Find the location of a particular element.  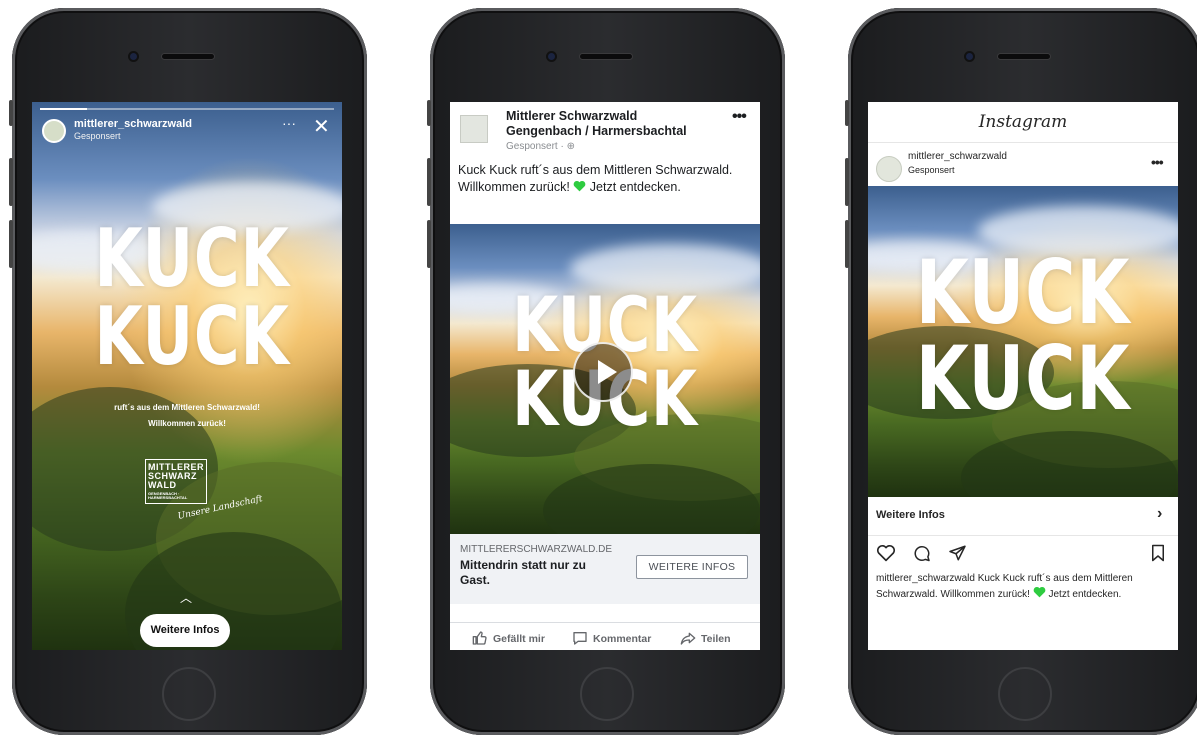

weitere-infos-button: WEITERE INFOS is located at coordinates (692, 567).